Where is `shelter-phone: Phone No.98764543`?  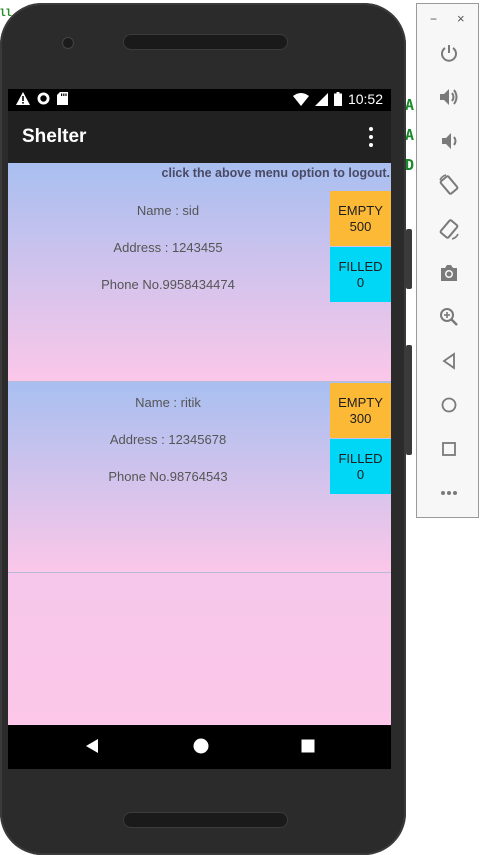 shelter-phone: Phone No.98764543 is located at coordinates (168, 476).